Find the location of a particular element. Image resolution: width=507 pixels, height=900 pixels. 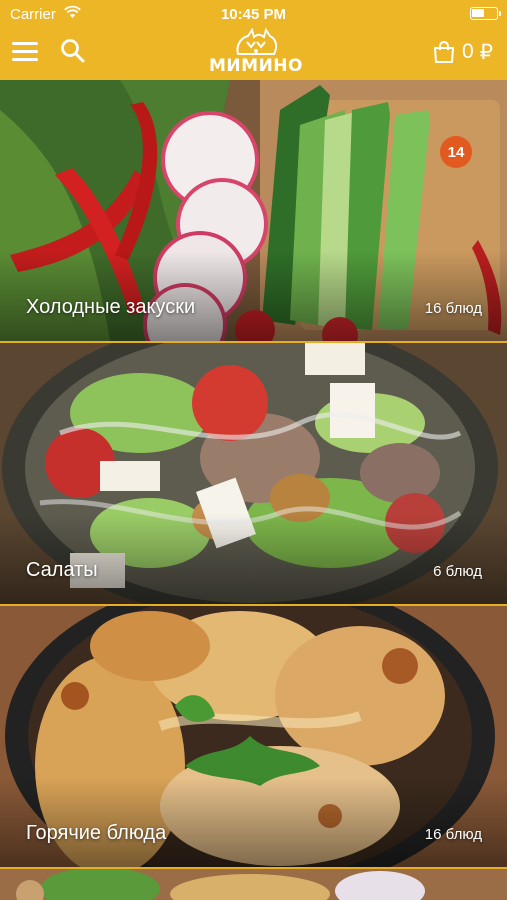

category-title: Салаты is located at coordinates (62, 570).